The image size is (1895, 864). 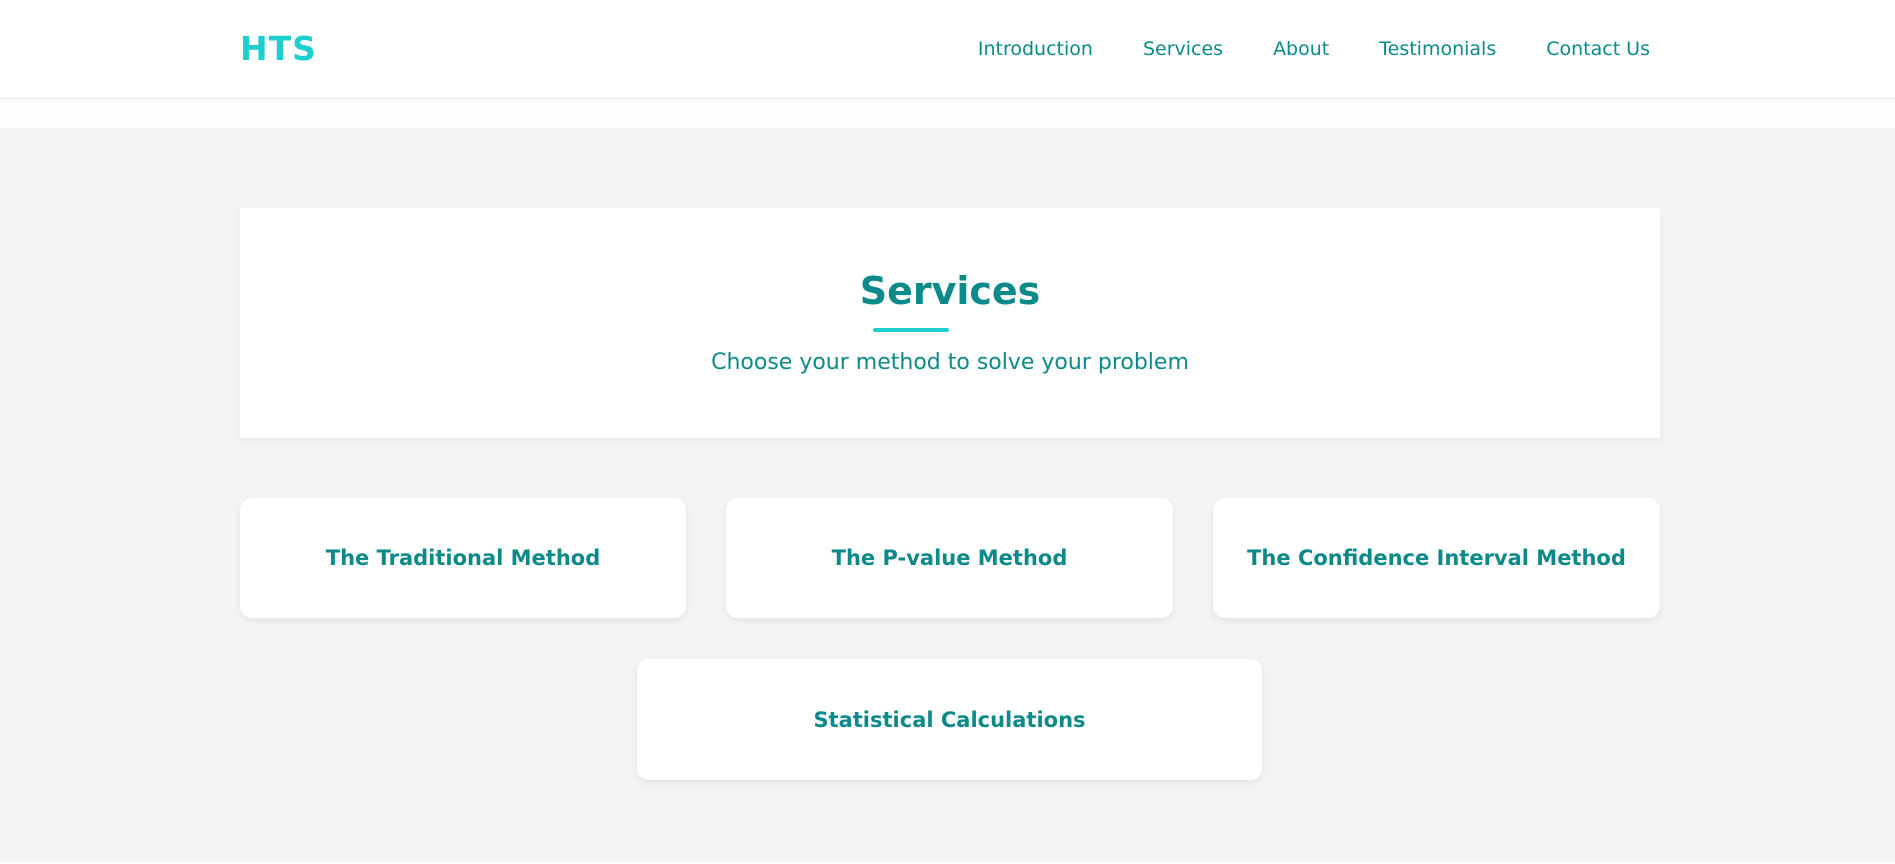 What do you see at coordinates (911, 330) in the screenshot?
I see `title-underline` at bounding box center [911, 330].